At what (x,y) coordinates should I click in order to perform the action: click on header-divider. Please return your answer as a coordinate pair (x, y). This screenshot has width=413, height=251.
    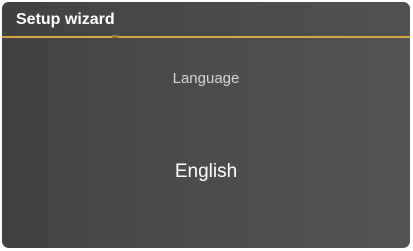
    Looking at the image, I should click on (206, 37).